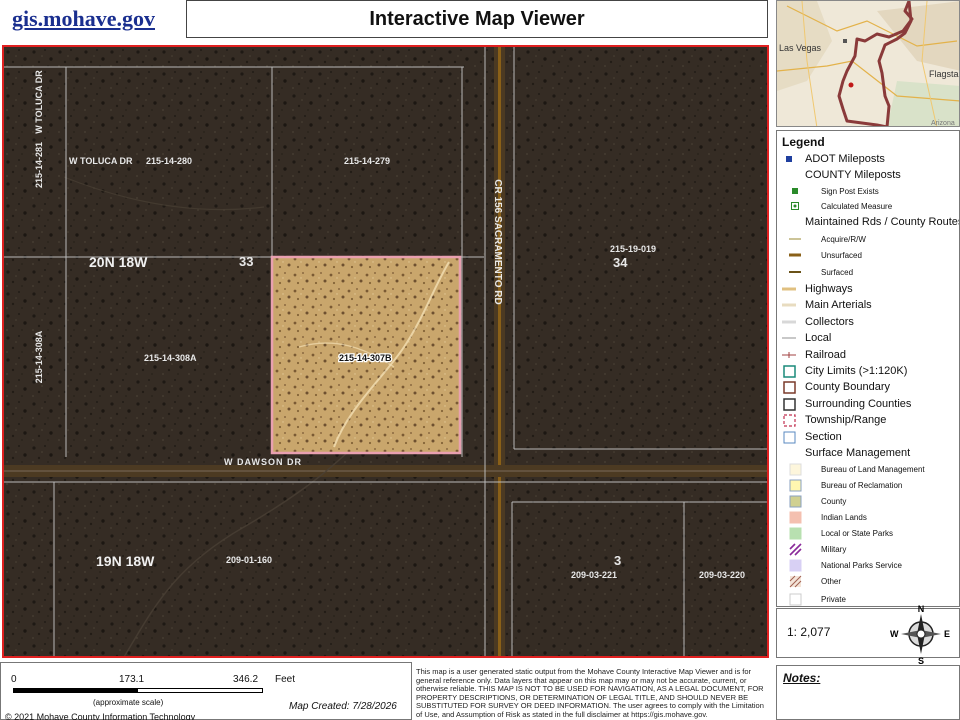 The image size is (960, 720). Describe the element at coordinates (815, 598) in the screenshot. I see `legend-item: Private` at that location.